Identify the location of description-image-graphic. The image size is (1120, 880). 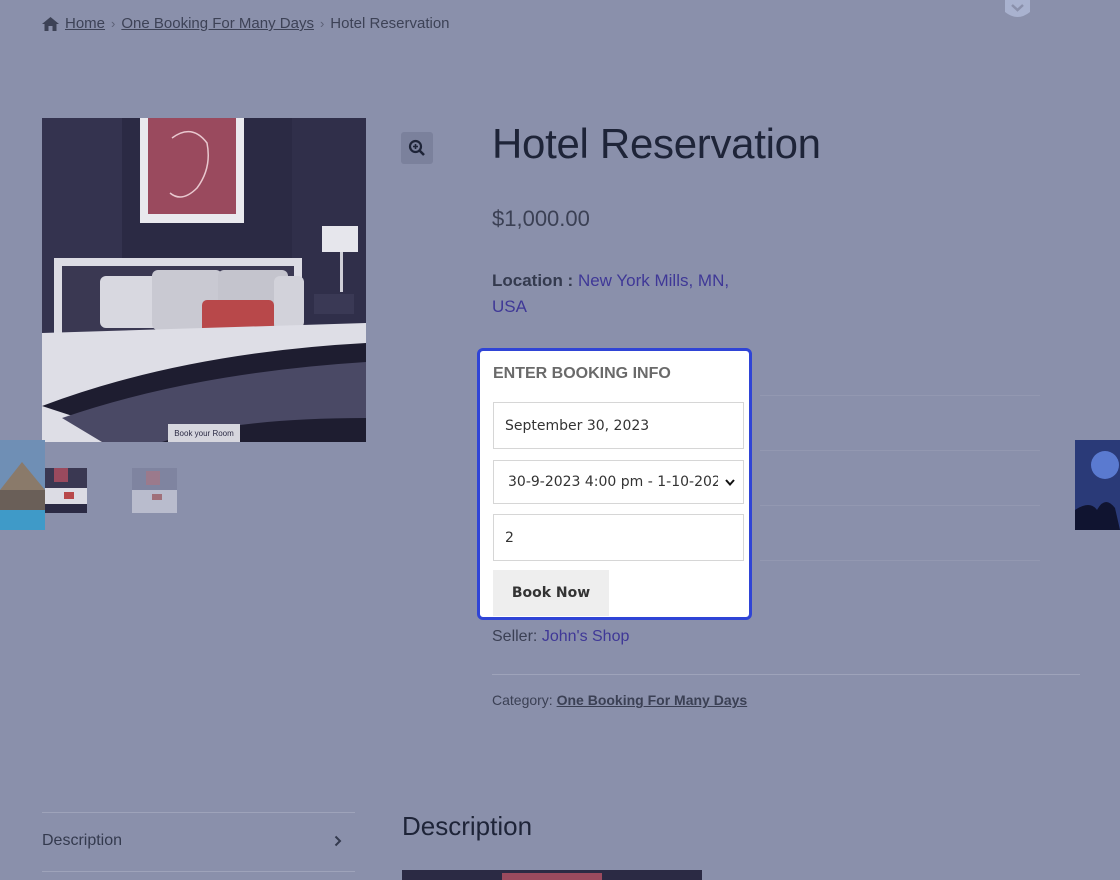
(552, 876).